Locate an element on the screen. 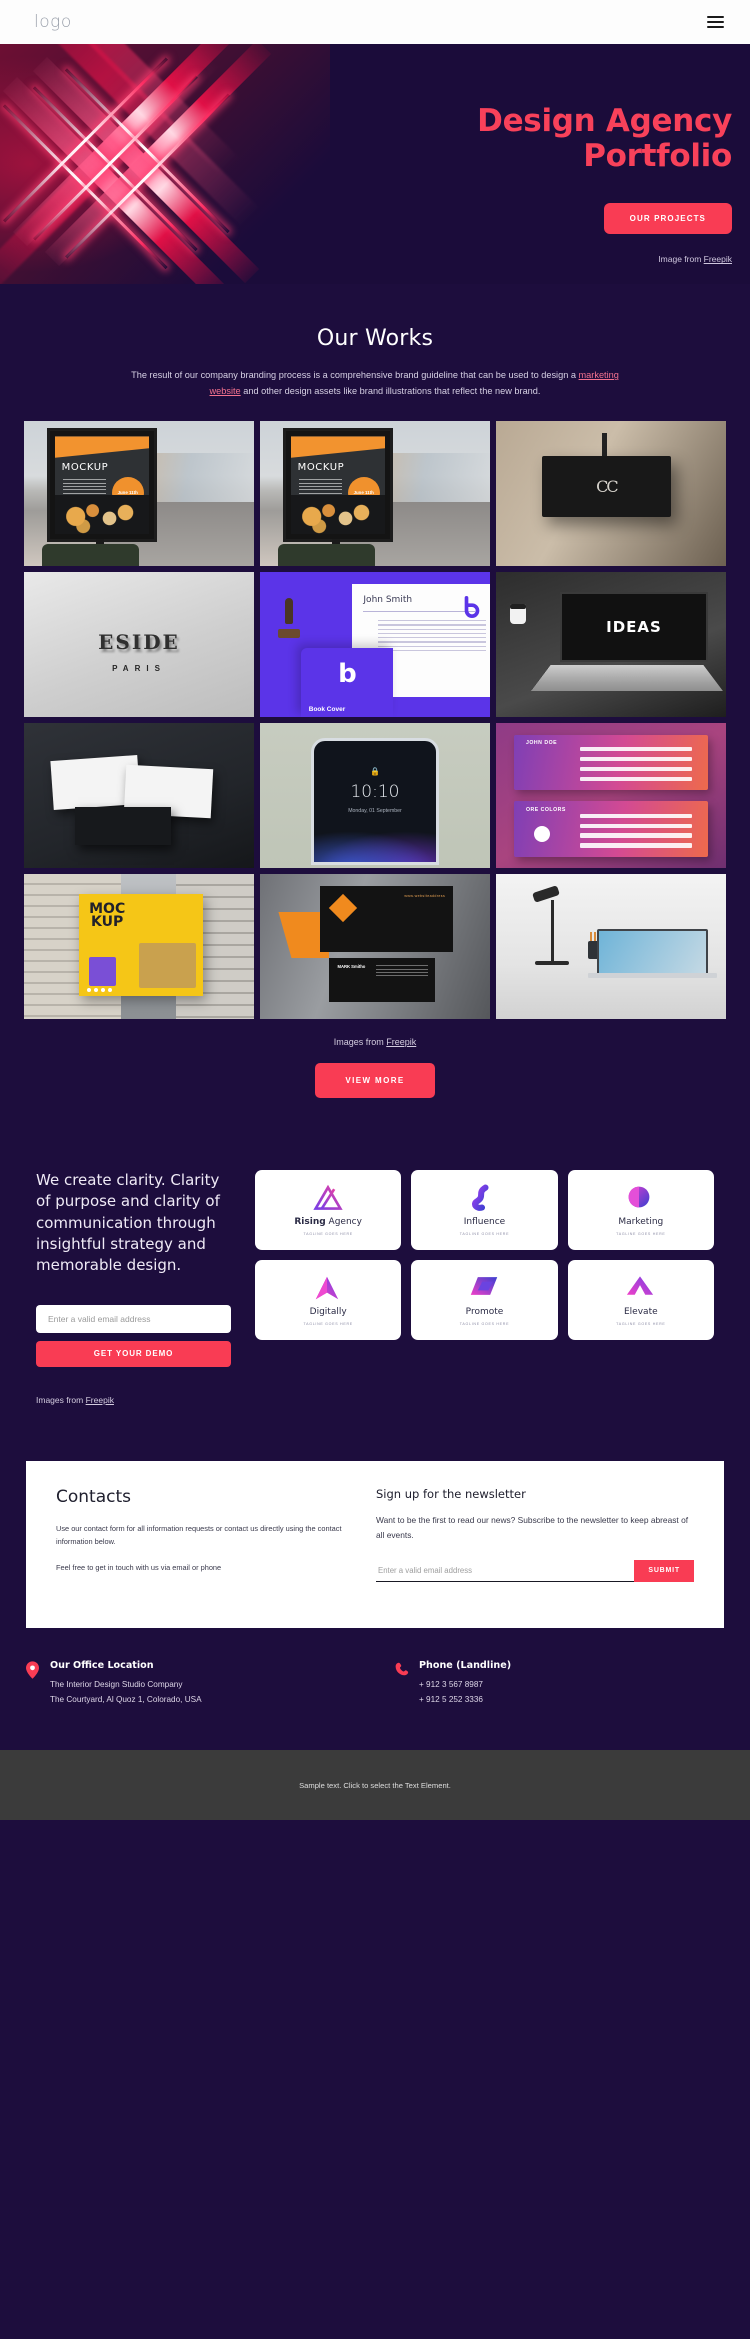  card-url: www.websiteaddress is located at coordinates (425, 895).